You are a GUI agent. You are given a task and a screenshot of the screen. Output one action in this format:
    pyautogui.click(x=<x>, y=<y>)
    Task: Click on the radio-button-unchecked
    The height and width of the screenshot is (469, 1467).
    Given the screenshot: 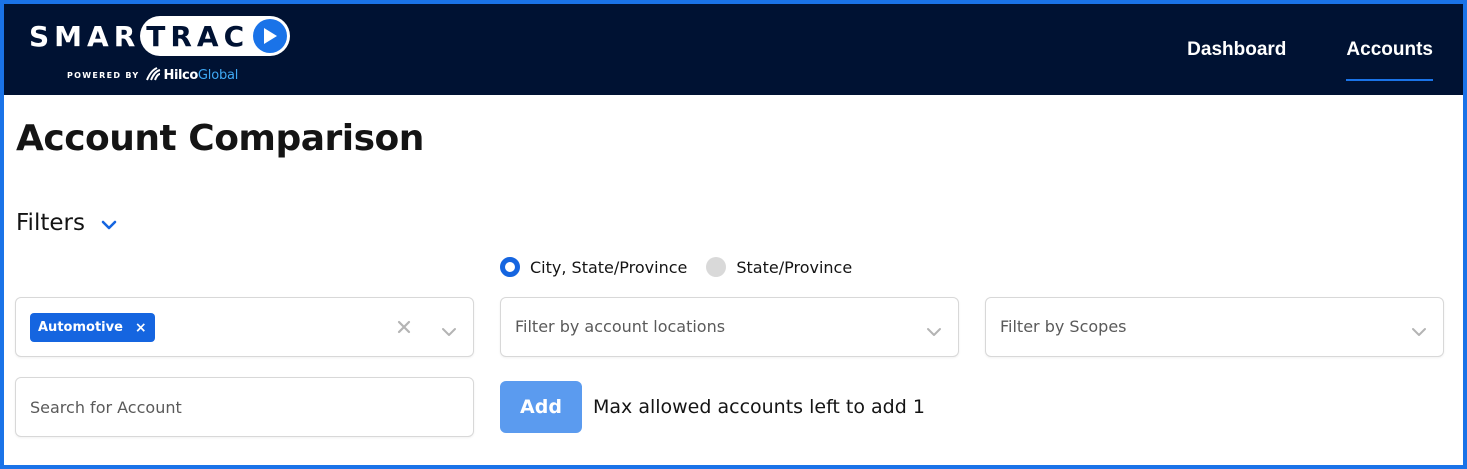 What is the action you would take?
    pyautogui.click(x=716, y=267)
    